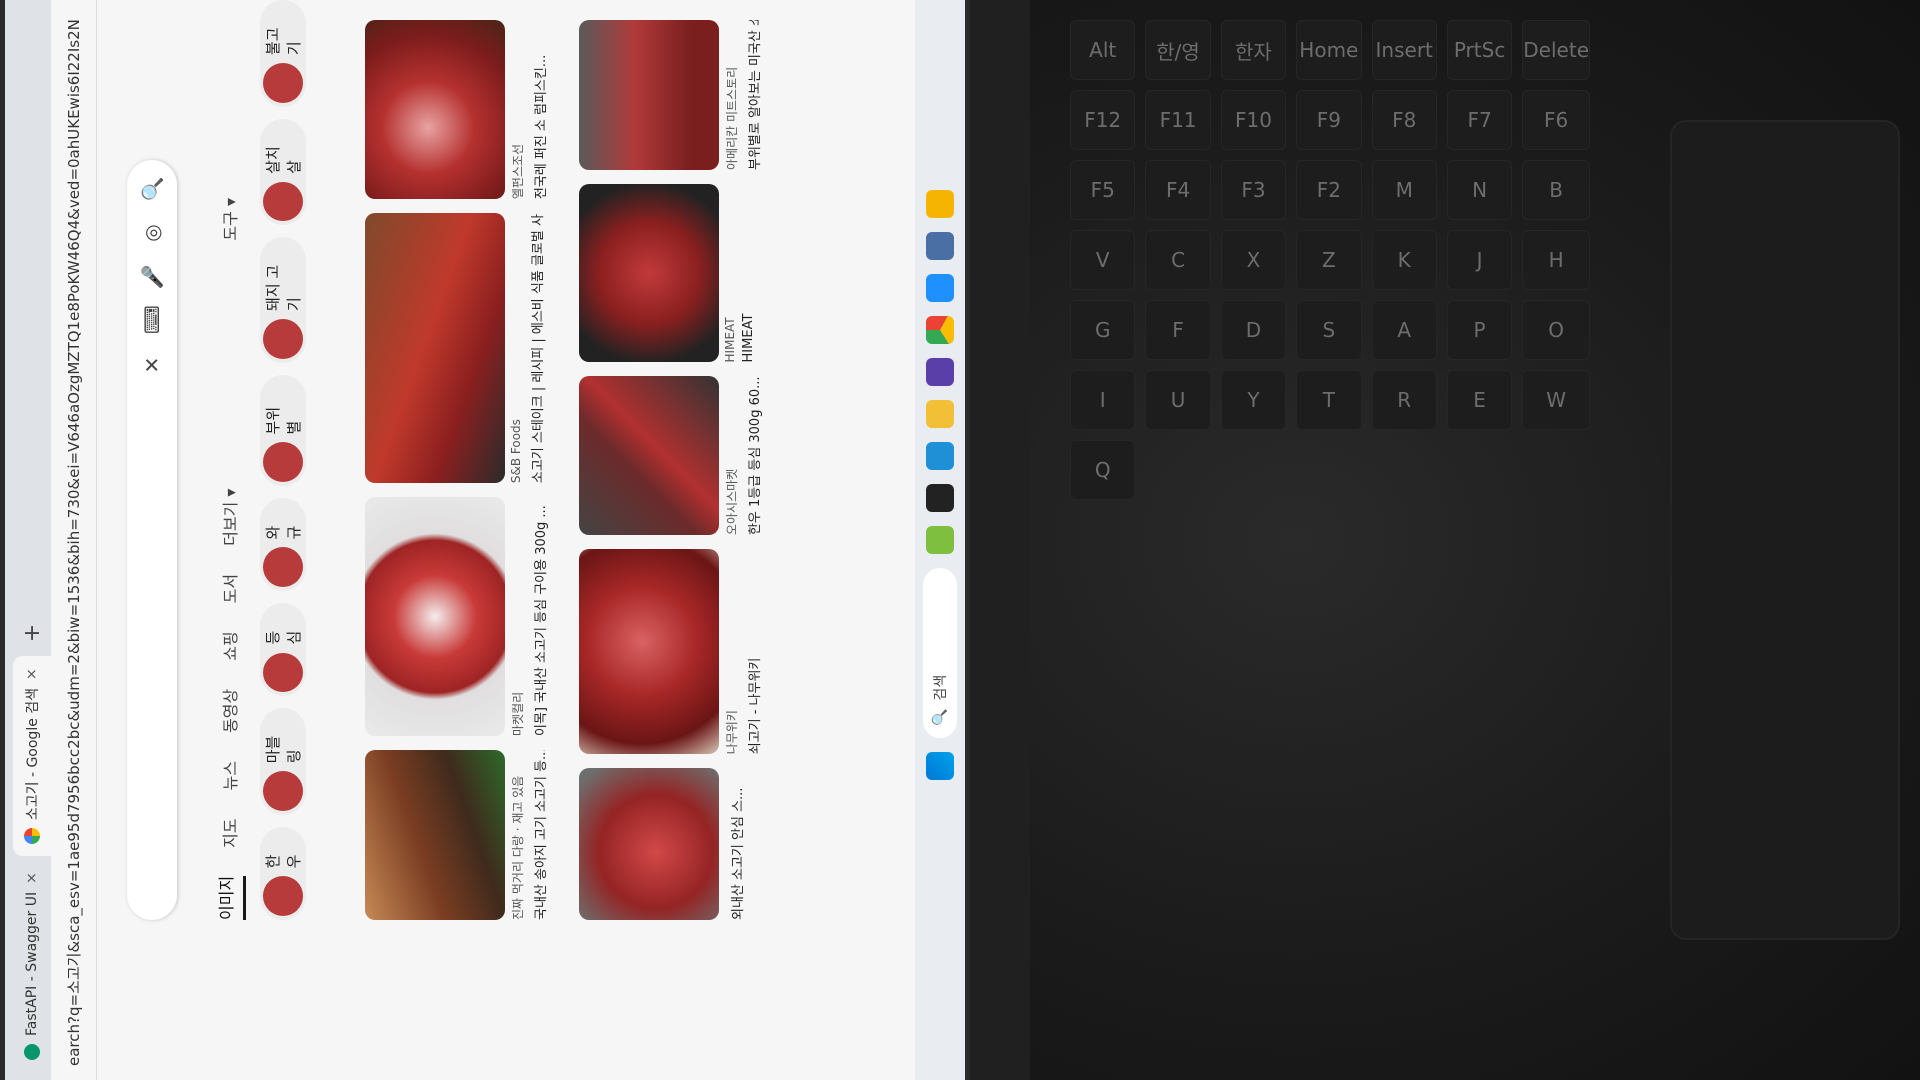 The height and width of the screenshot is (1080, 1920). I want to click on tab-books: 도서, so click(229, 588).